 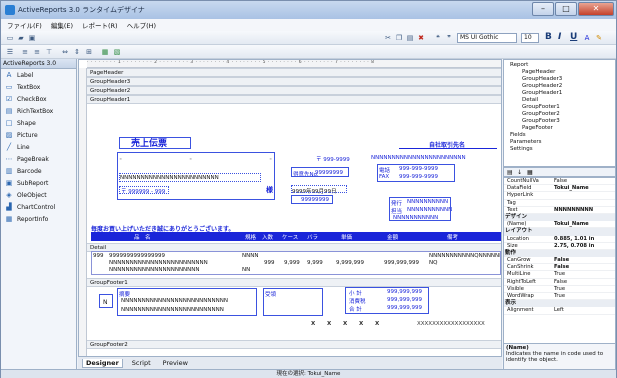 What do you see at coordinates (542, 86) in the screenshot?
I see `tree-item-groupheader2: GroupHeader2` at bounding box center [542, 86].